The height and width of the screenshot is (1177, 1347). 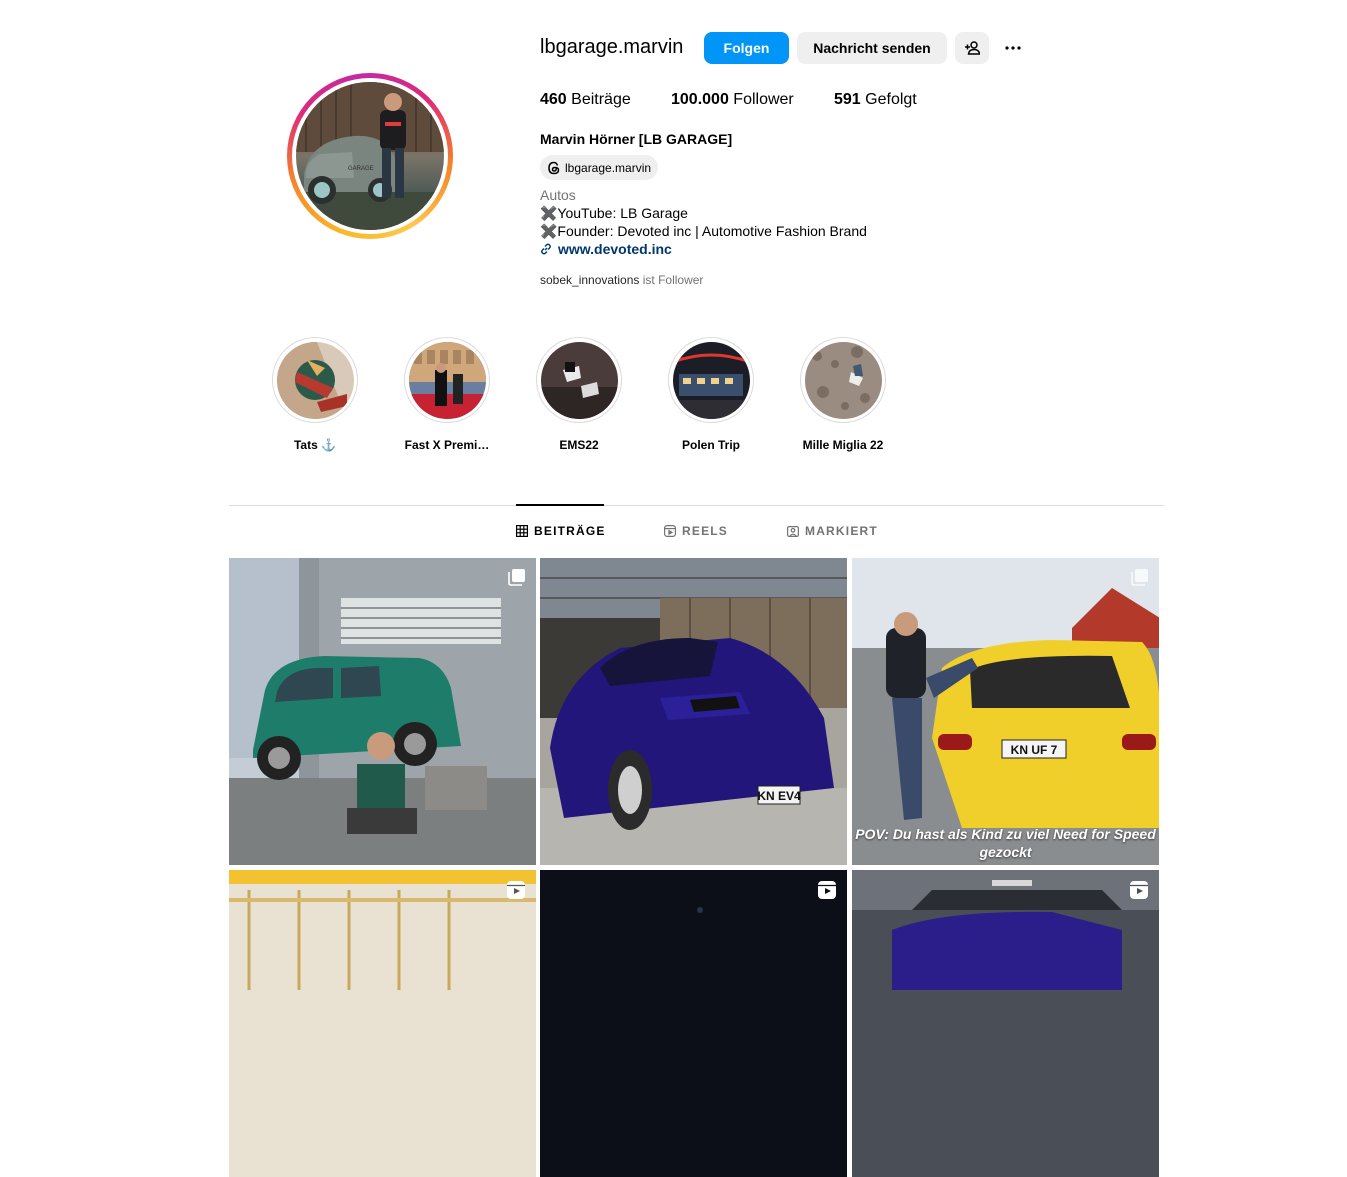 What do you see at coordinates (570, 531) in the screenshot?
I see `tab-posts-label: BEITRÄGE` at bounding box center [570, 531].